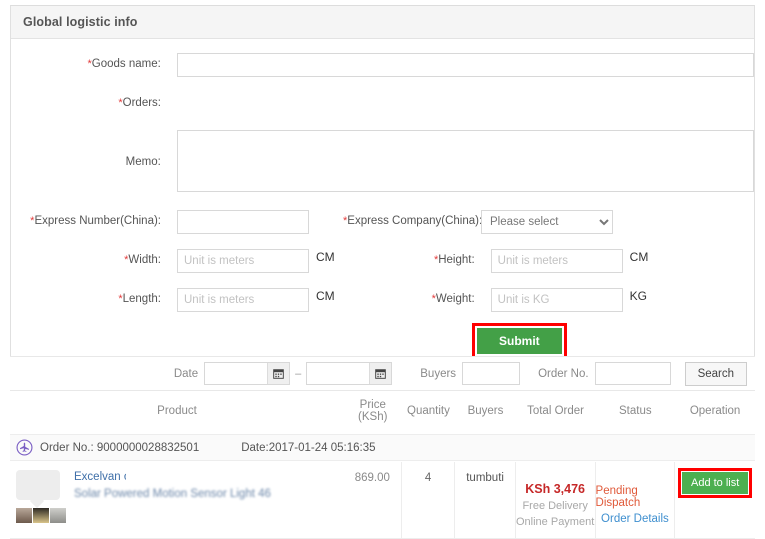 Image resolution: width=765 pixels, height=539 pixels. What do you see at coordinates (124, 64) in the screenshot?
I see `goods-name-label: *Goods name:` at bounding box center [124, 64].